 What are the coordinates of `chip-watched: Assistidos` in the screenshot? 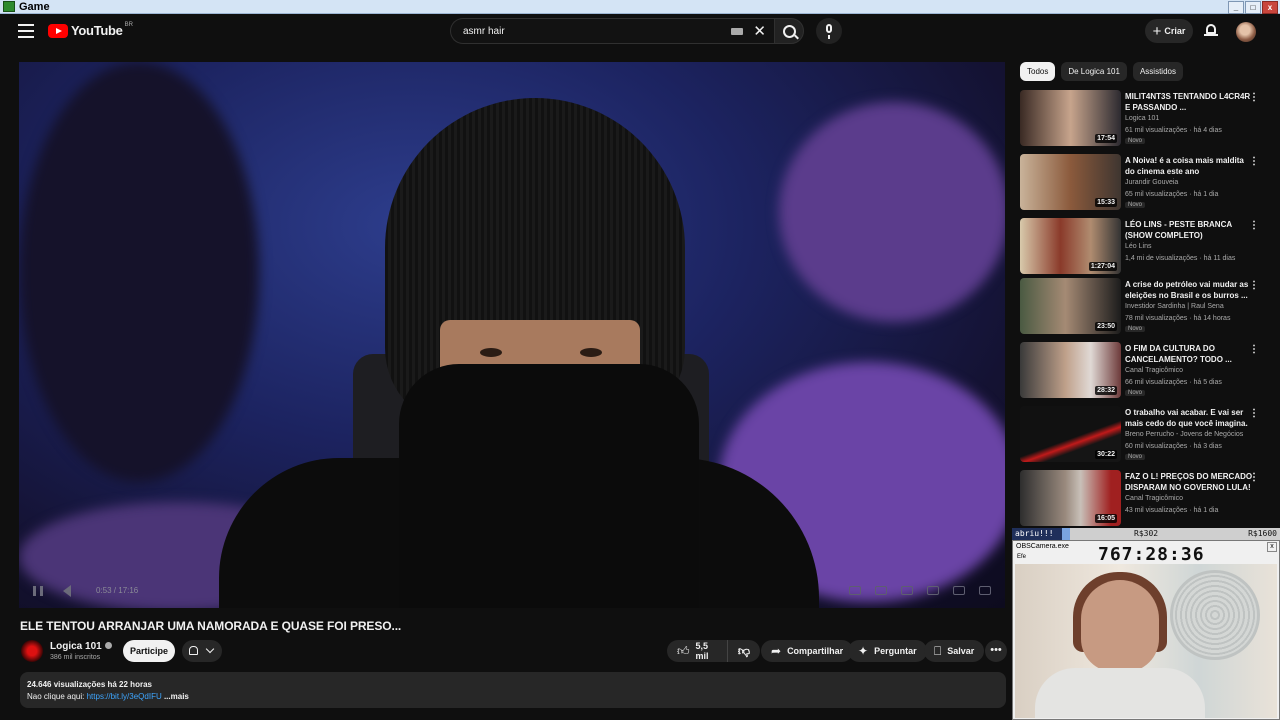 It's located at (1157, 71).